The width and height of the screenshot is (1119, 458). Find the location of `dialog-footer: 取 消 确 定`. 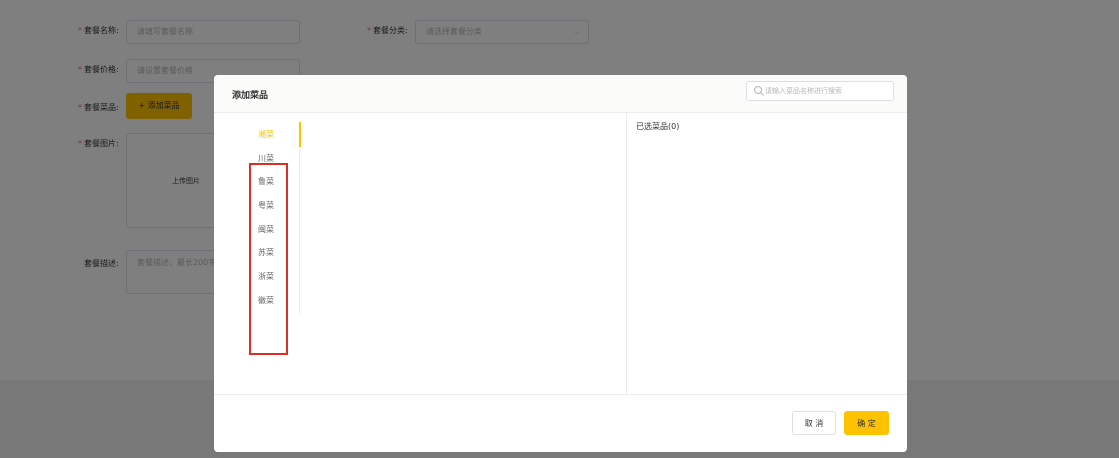

dialog-footer: 取 消 确 定 is located at coordinates (560, 423).